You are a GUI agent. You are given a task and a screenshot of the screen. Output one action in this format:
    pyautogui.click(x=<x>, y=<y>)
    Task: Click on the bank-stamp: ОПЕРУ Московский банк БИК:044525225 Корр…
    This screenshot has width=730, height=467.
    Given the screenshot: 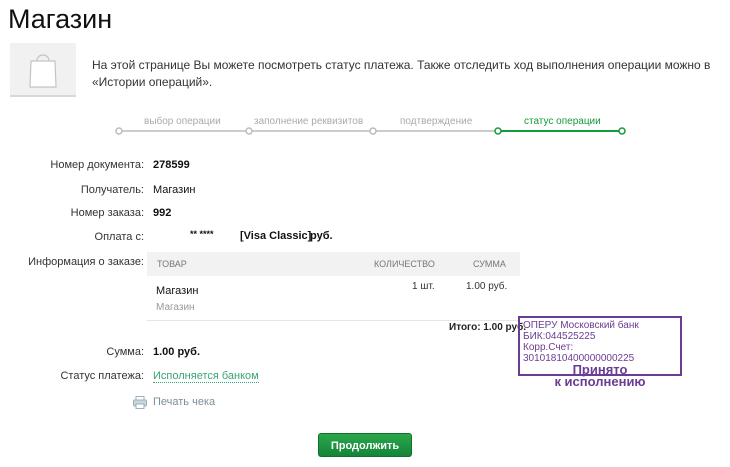 What is the action you would take?
    pyautogui.click(x=600, y=352)
    